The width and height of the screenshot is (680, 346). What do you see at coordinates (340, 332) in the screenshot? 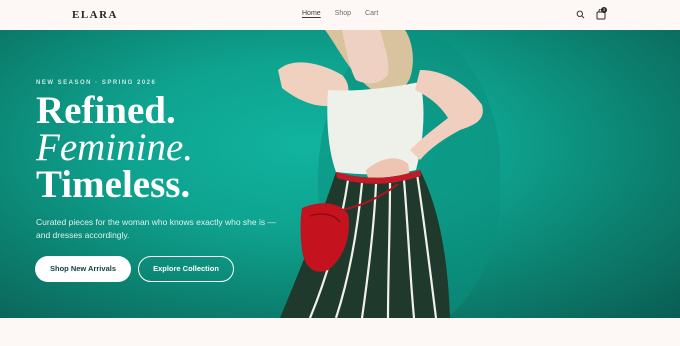
I see `below-hero-section` at bounding box center [340, 332].